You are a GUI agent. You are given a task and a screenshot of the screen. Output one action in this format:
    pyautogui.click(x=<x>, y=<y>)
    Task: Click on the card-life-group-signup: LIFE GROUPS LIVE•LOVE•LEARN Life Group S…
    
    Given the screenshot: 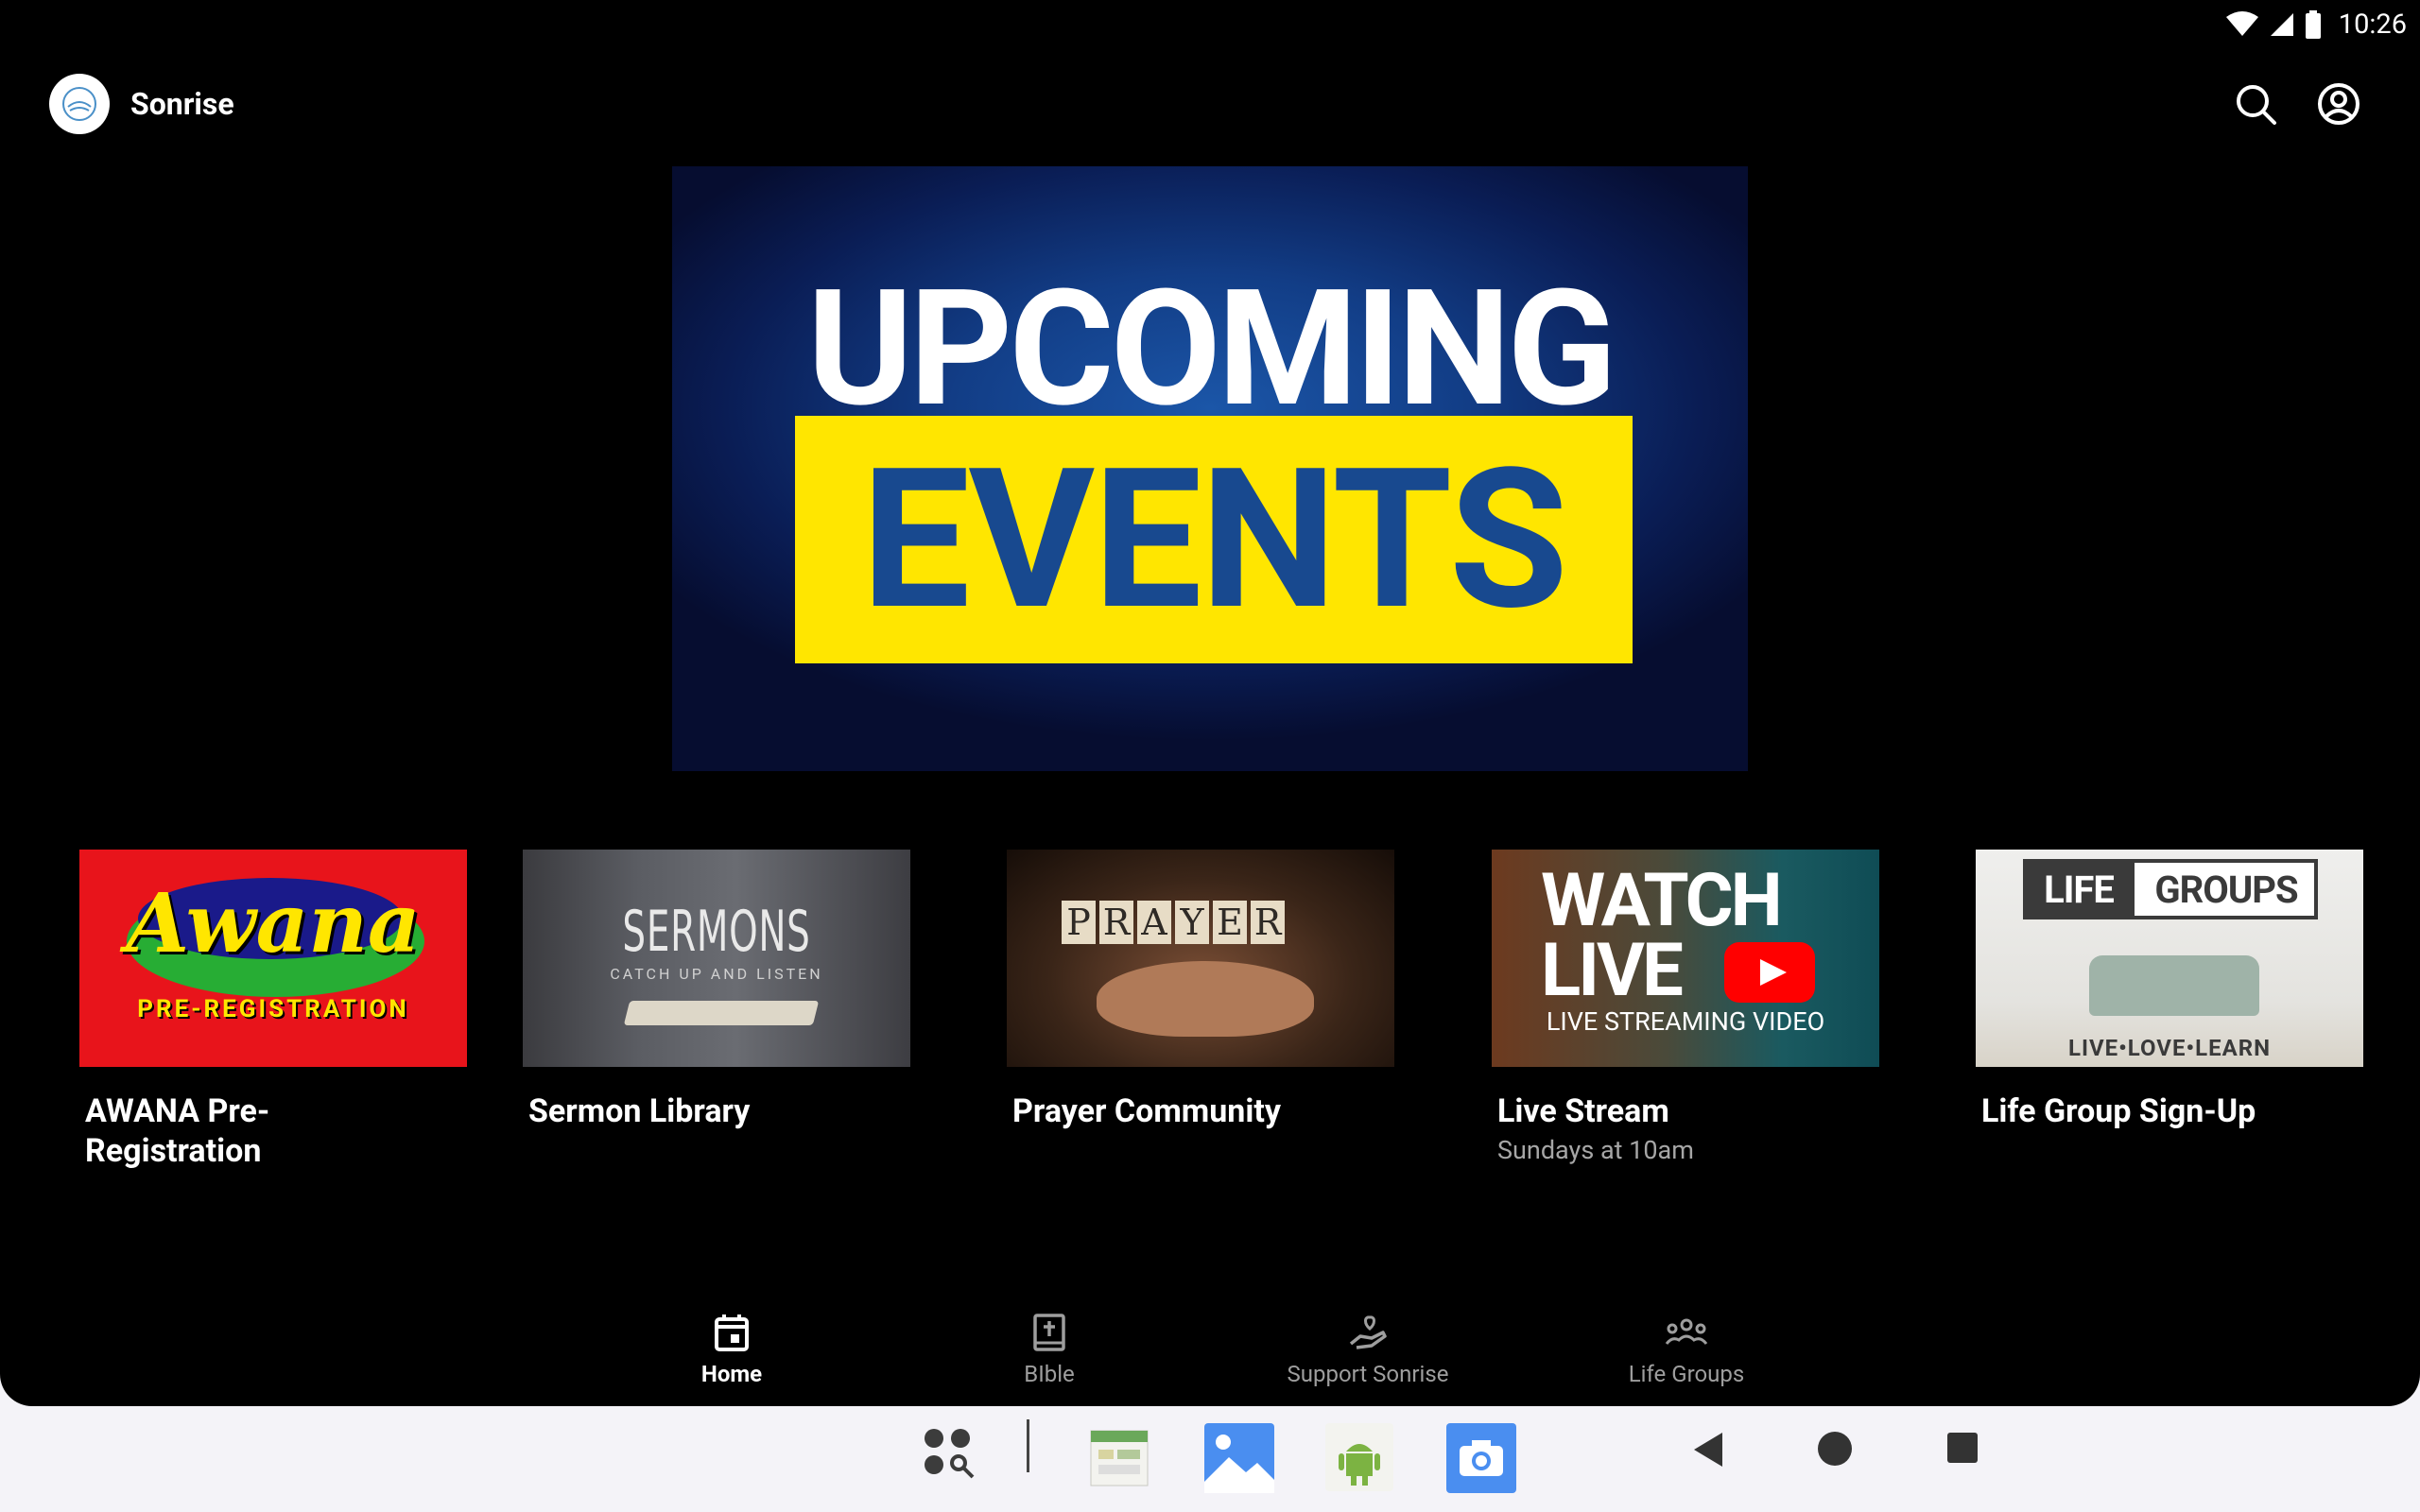 What is the action you would take?
    pyautogui.click(x=2169, y=990)
    